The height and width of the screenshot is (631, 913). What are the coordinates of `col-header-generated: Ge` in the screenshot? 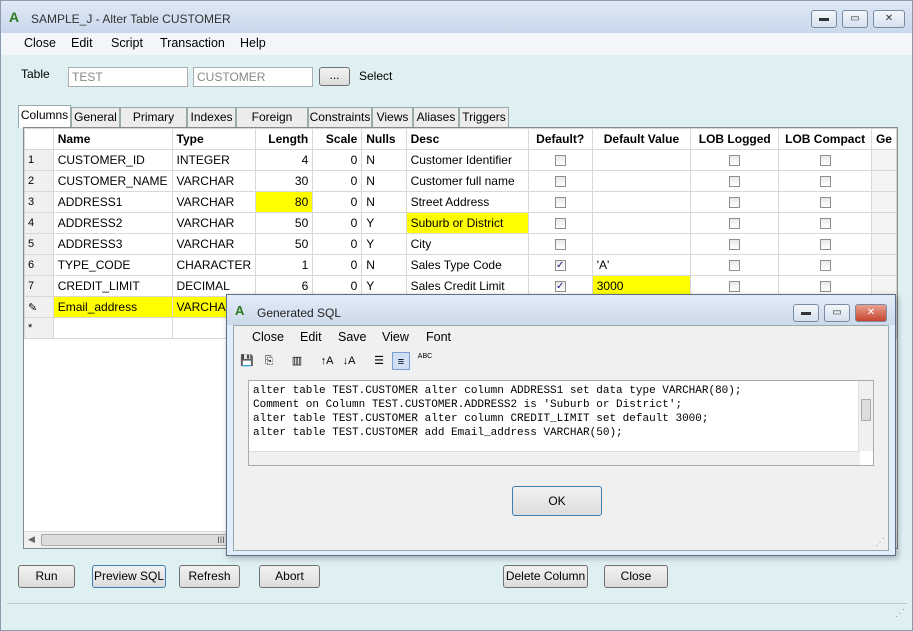 It's located at (883, 139).